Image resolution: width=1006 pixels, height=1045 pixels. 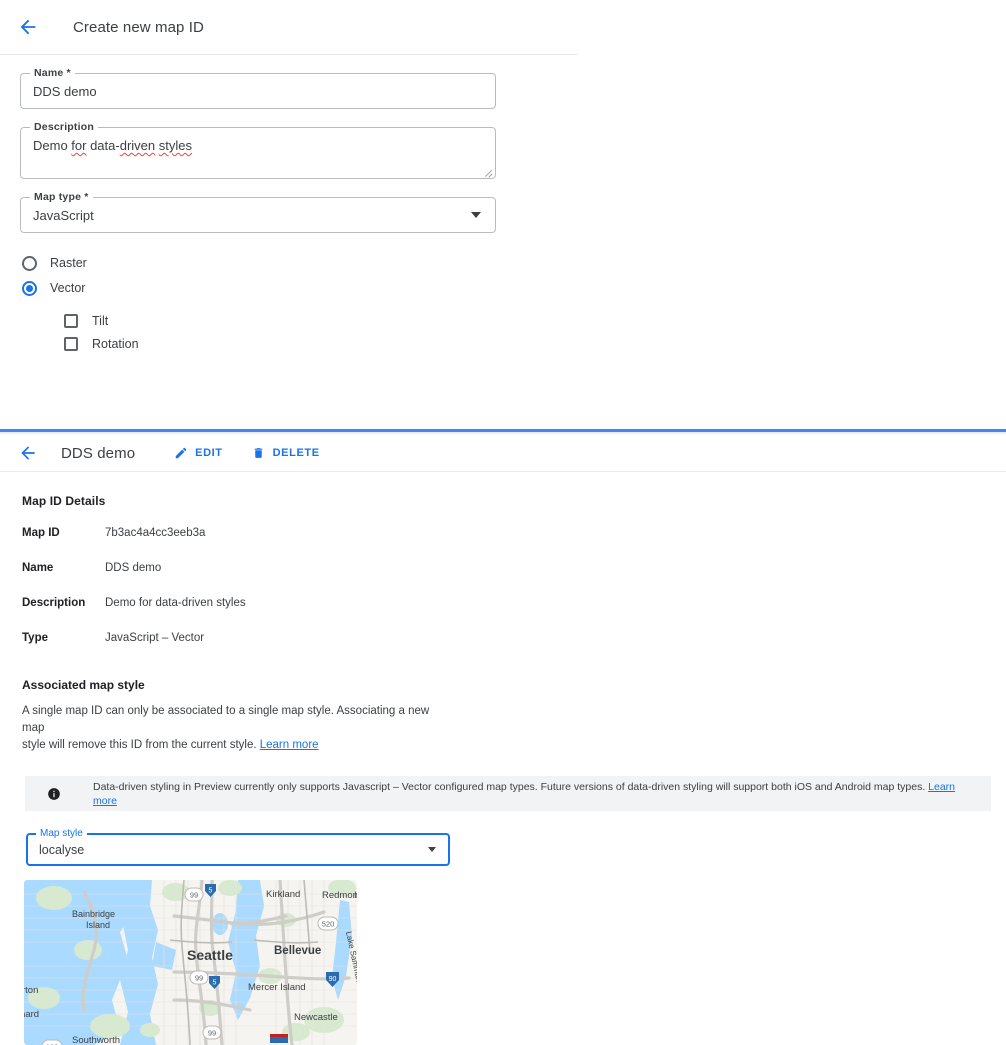 I want to click on chevron-down-icon-map-style, so click(x=432, y=849).